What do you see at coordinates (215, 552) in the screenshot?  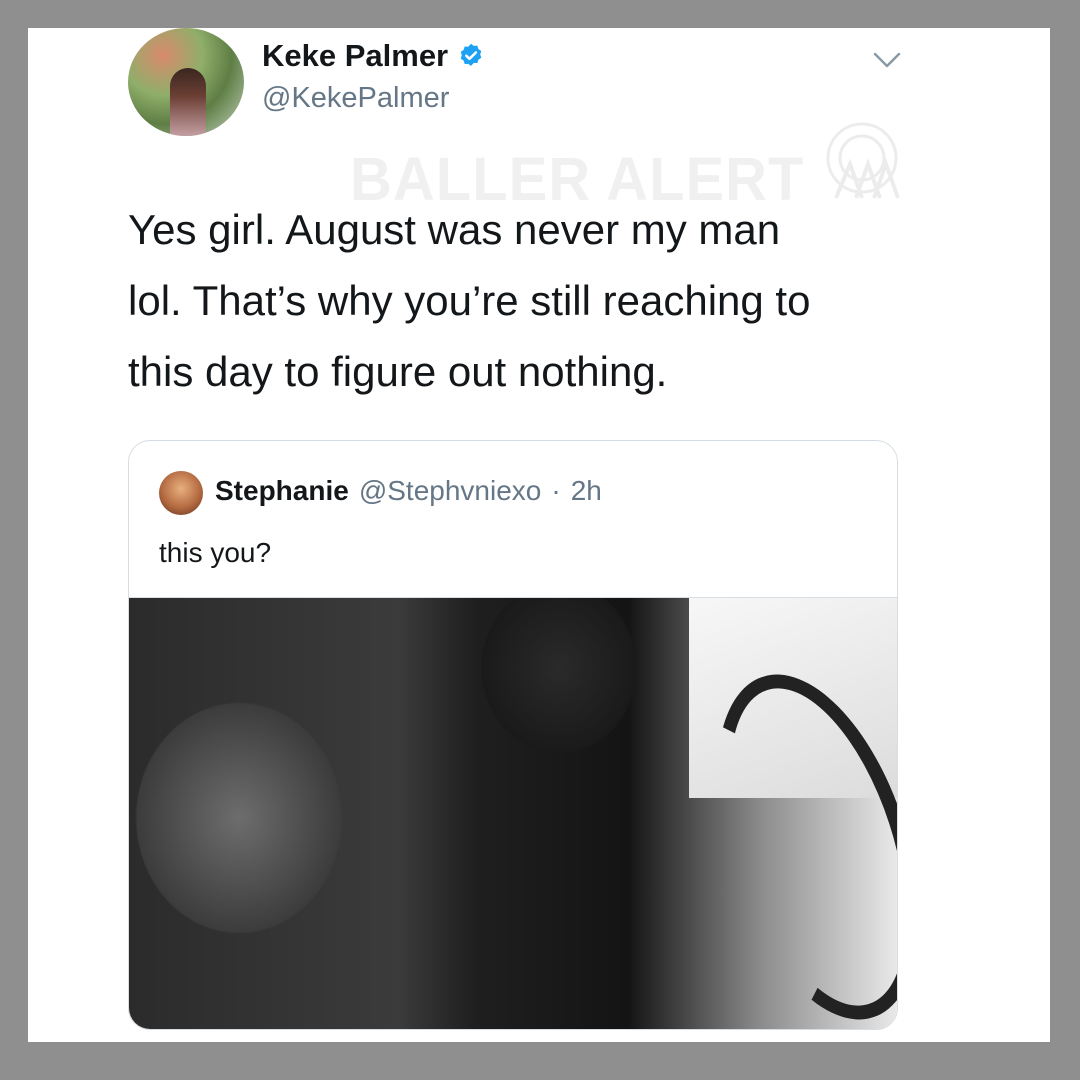 I see `quoted-tweet-text: this you?` at bounding box center [215, 552].